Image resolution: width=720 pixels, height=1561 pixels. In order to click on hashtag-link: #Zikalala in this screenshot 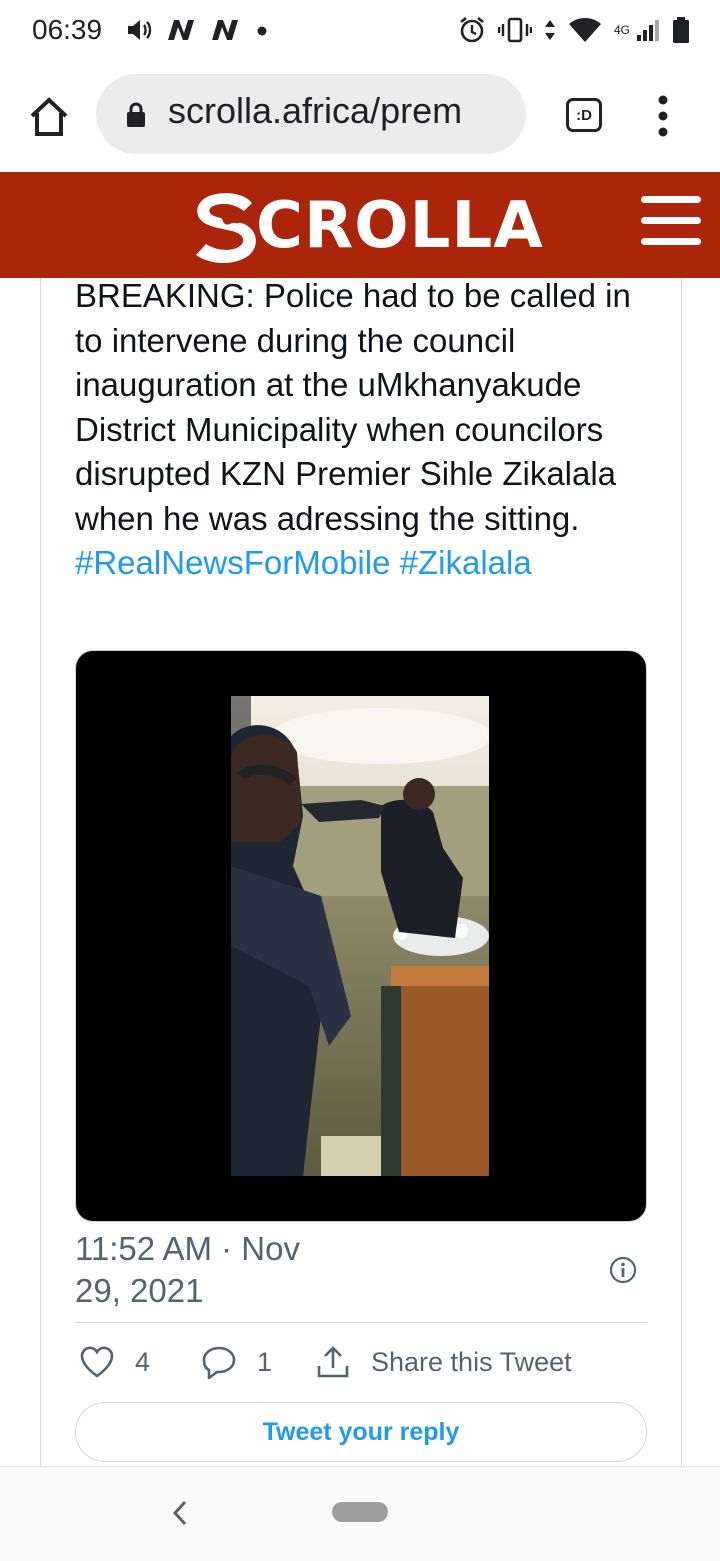, I will do `click(466, 562)`.